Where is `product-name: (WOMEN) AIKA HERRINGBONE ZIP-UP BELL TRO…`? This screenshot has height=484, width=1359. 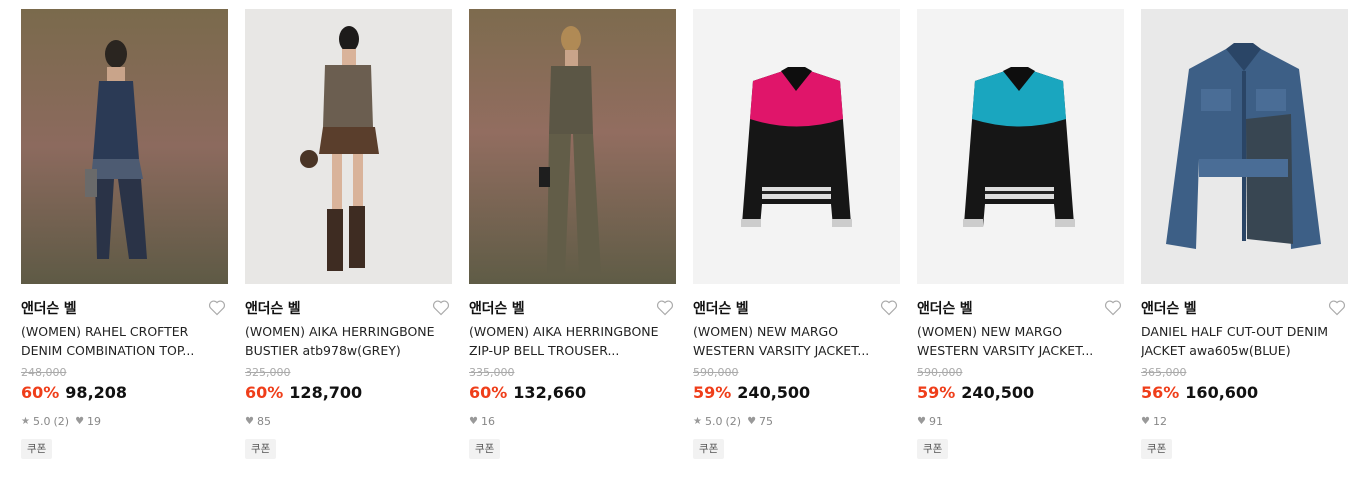
product-name: (WOMEN) AIKA HERRINGBONE ZIP-UP BELL TRO… is located at coordinates (569, 341).